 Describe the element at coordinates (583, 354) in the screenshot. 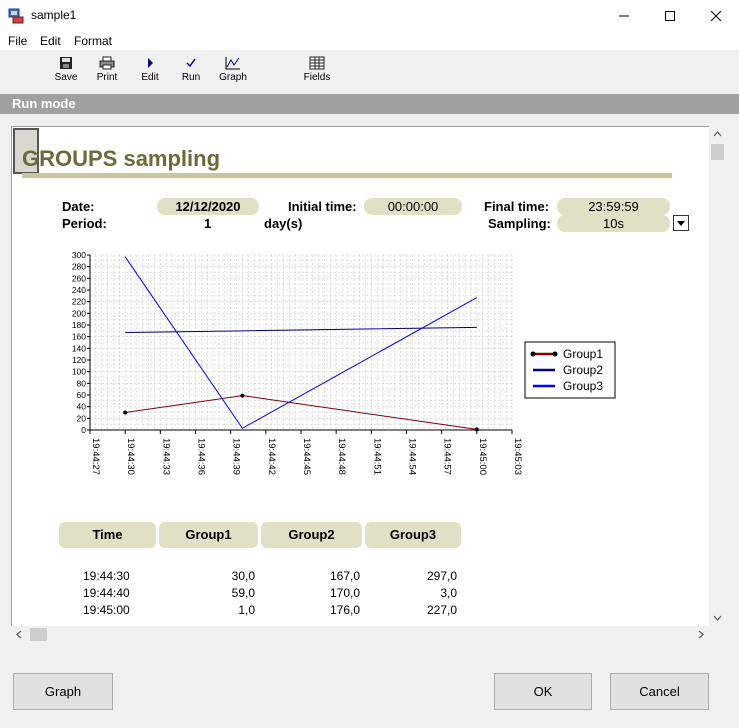

I see `legend-label: Group1` at that location.